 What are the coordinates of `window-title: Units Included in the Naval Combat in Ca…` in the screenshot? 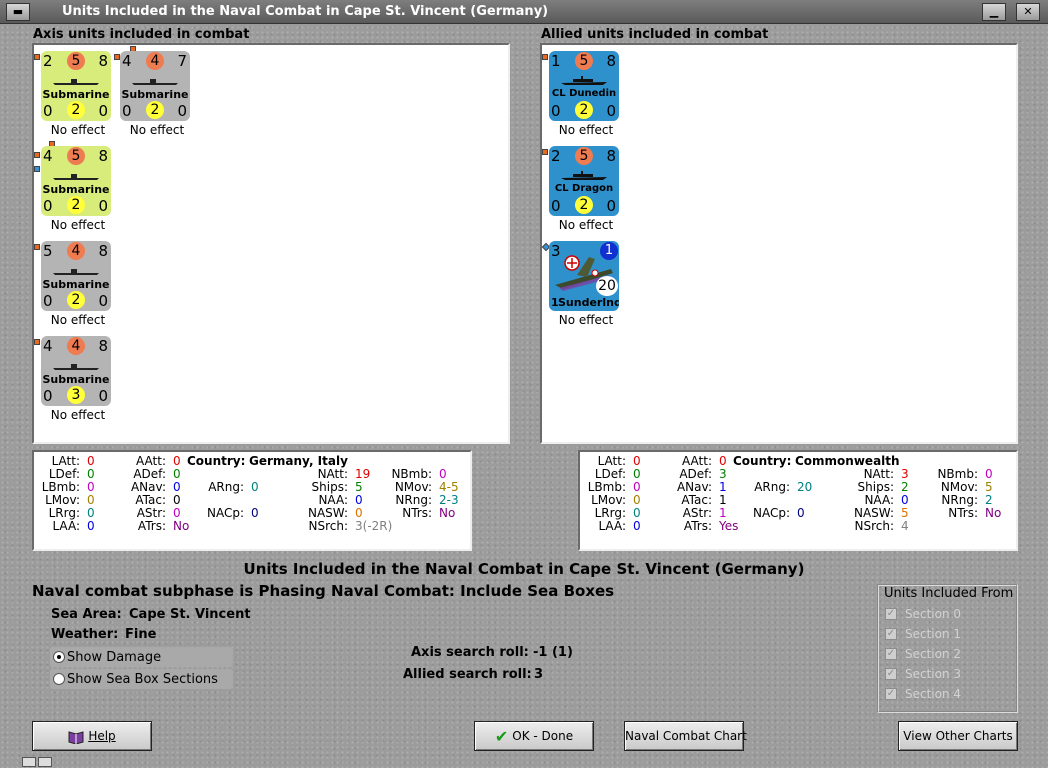 It's located at (305, 11).